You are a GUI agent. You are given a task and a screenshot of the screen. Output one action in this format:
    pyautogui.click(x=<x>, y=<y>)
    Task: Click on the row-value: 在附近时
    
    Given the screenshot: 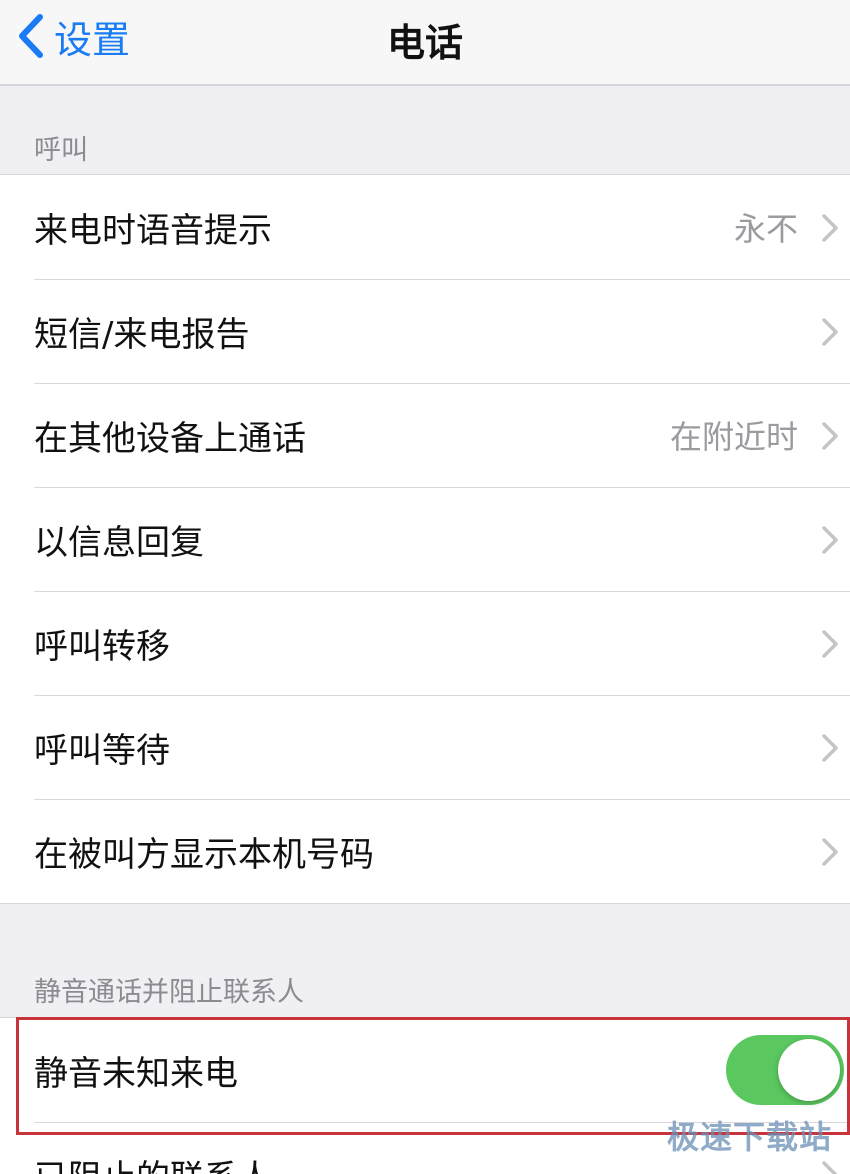 What is the action you would take?
    pyautogui.click(x=733, y=437)
    